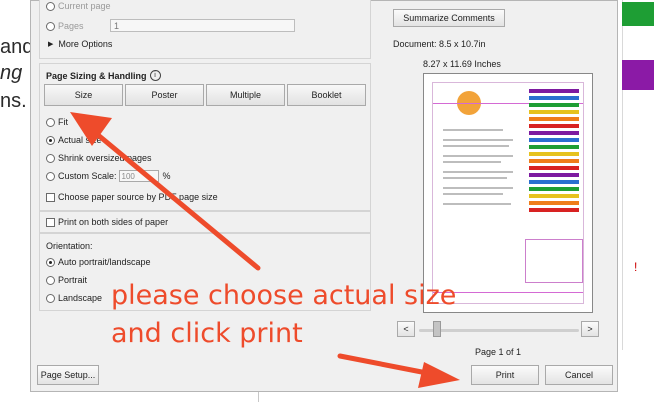 The image size is (654, 402). What do you see at coordinates (462, 64) in the screenshot?
I see `page-size-label: 8.27 x 11.69 Inches` at bounding box center [462, 64].